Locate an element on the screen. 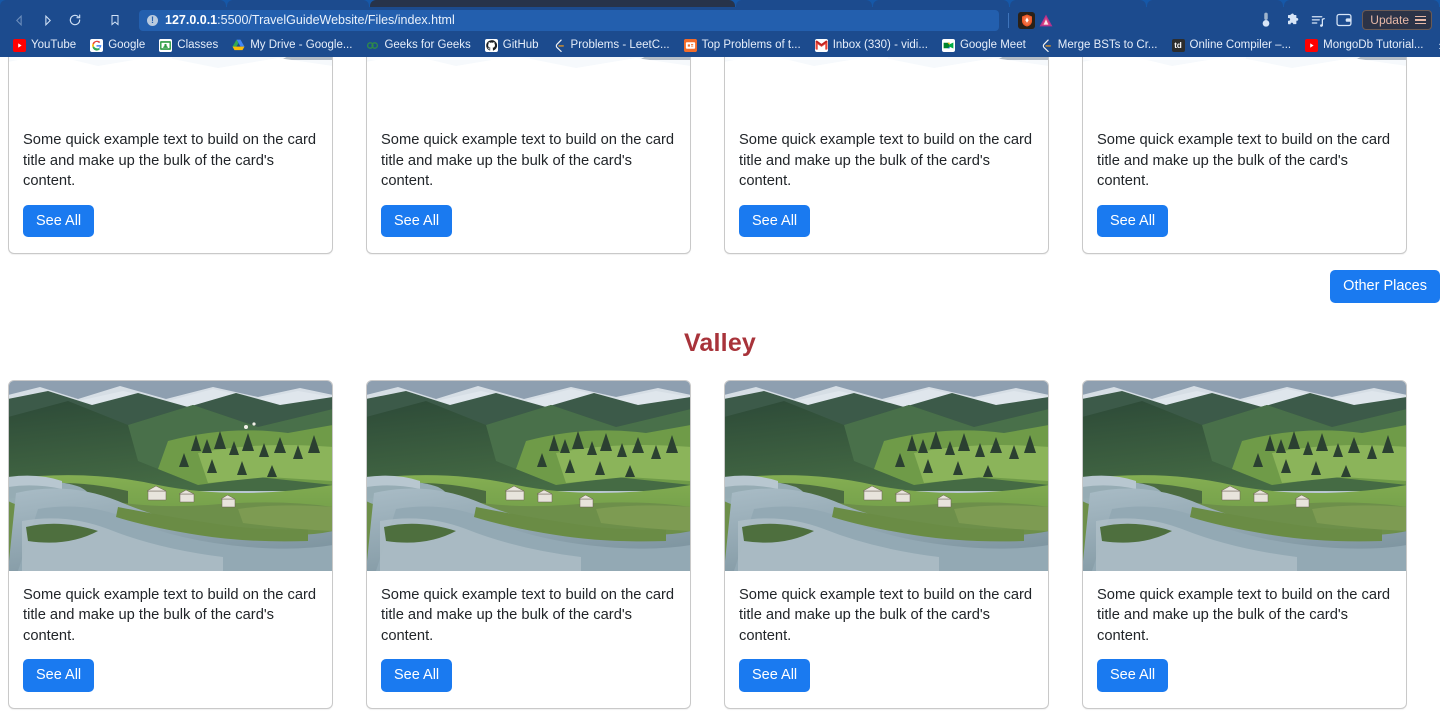 The width and height of the screenshot is (1440, 711). browser-tab-active is located at coordinates (552, 3).